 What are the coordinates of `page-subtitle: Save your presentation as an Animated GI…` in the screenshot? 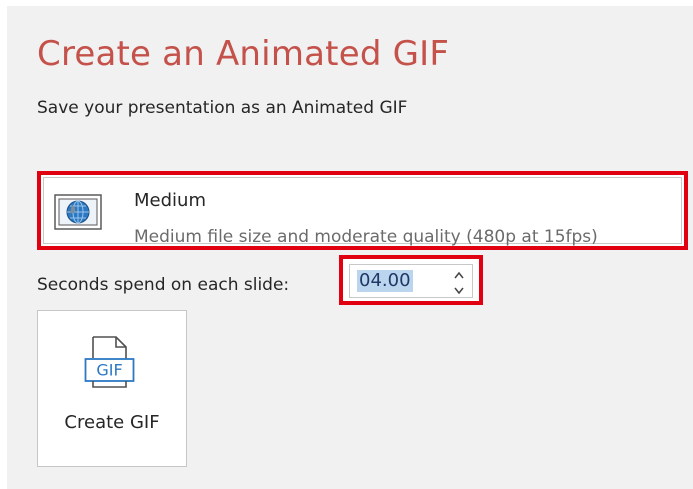 It's located at (222, 108).